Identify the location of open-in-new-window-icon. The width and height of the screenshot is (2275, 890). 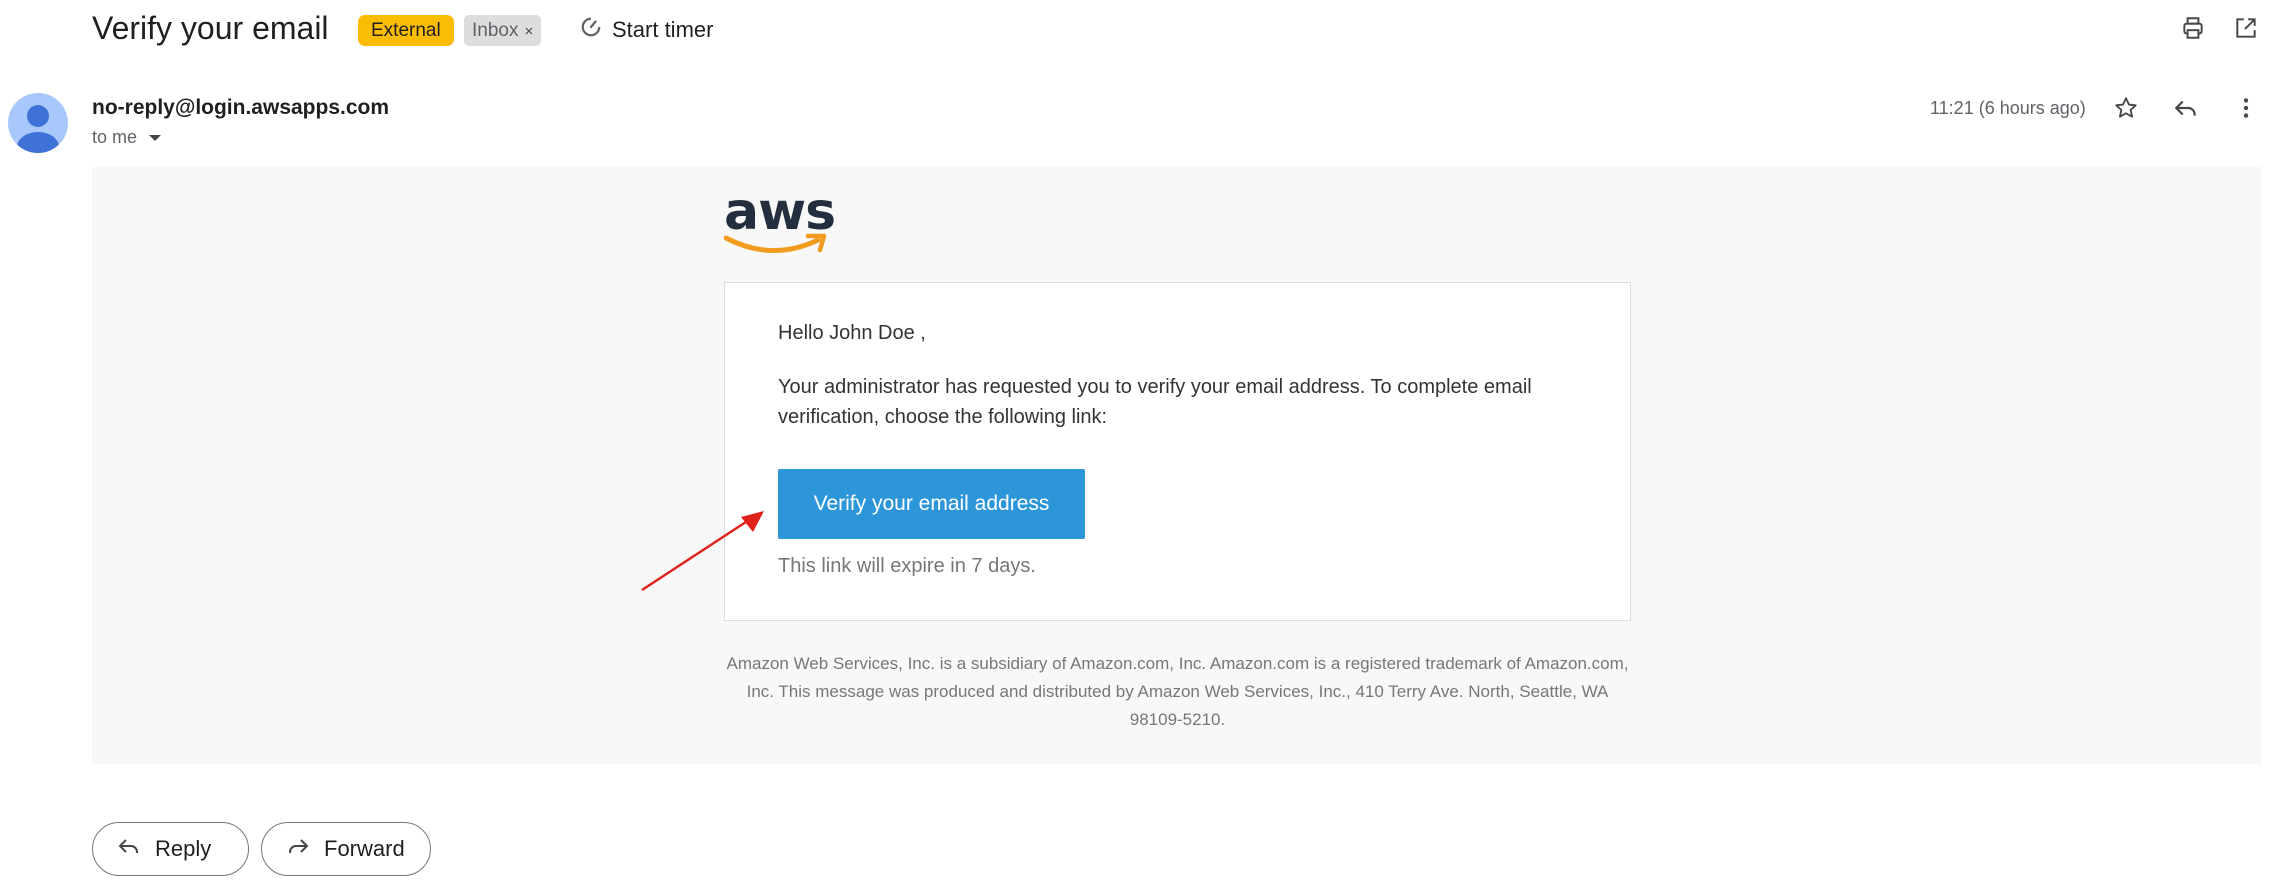
(2246, 30).